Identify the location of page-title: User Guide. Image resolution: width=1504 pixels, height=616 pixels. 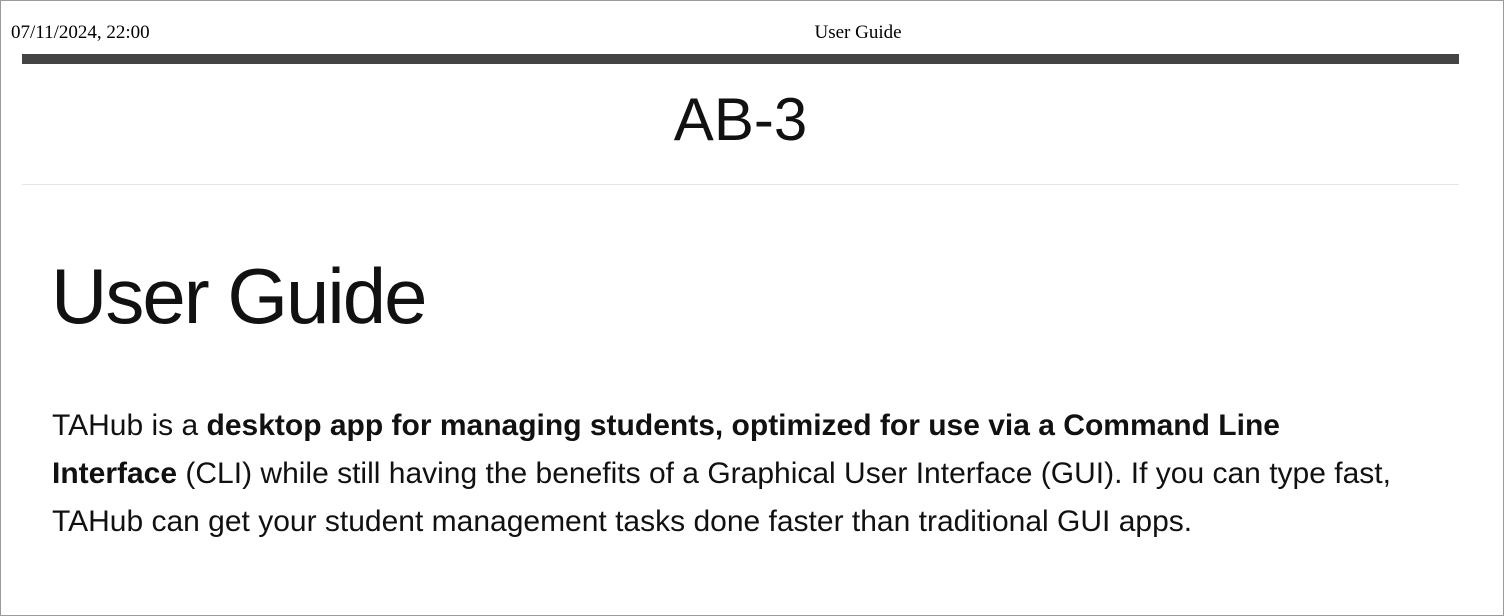
(239, 296).